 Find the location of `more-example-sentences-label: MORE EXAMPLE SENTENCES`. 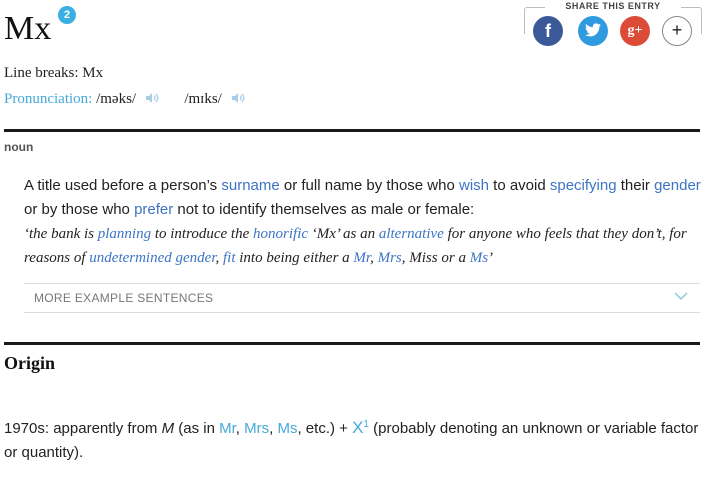

more-example-sentences-label: MORE EXAMPLE SENTENCES is located at coordinates (124, 298).